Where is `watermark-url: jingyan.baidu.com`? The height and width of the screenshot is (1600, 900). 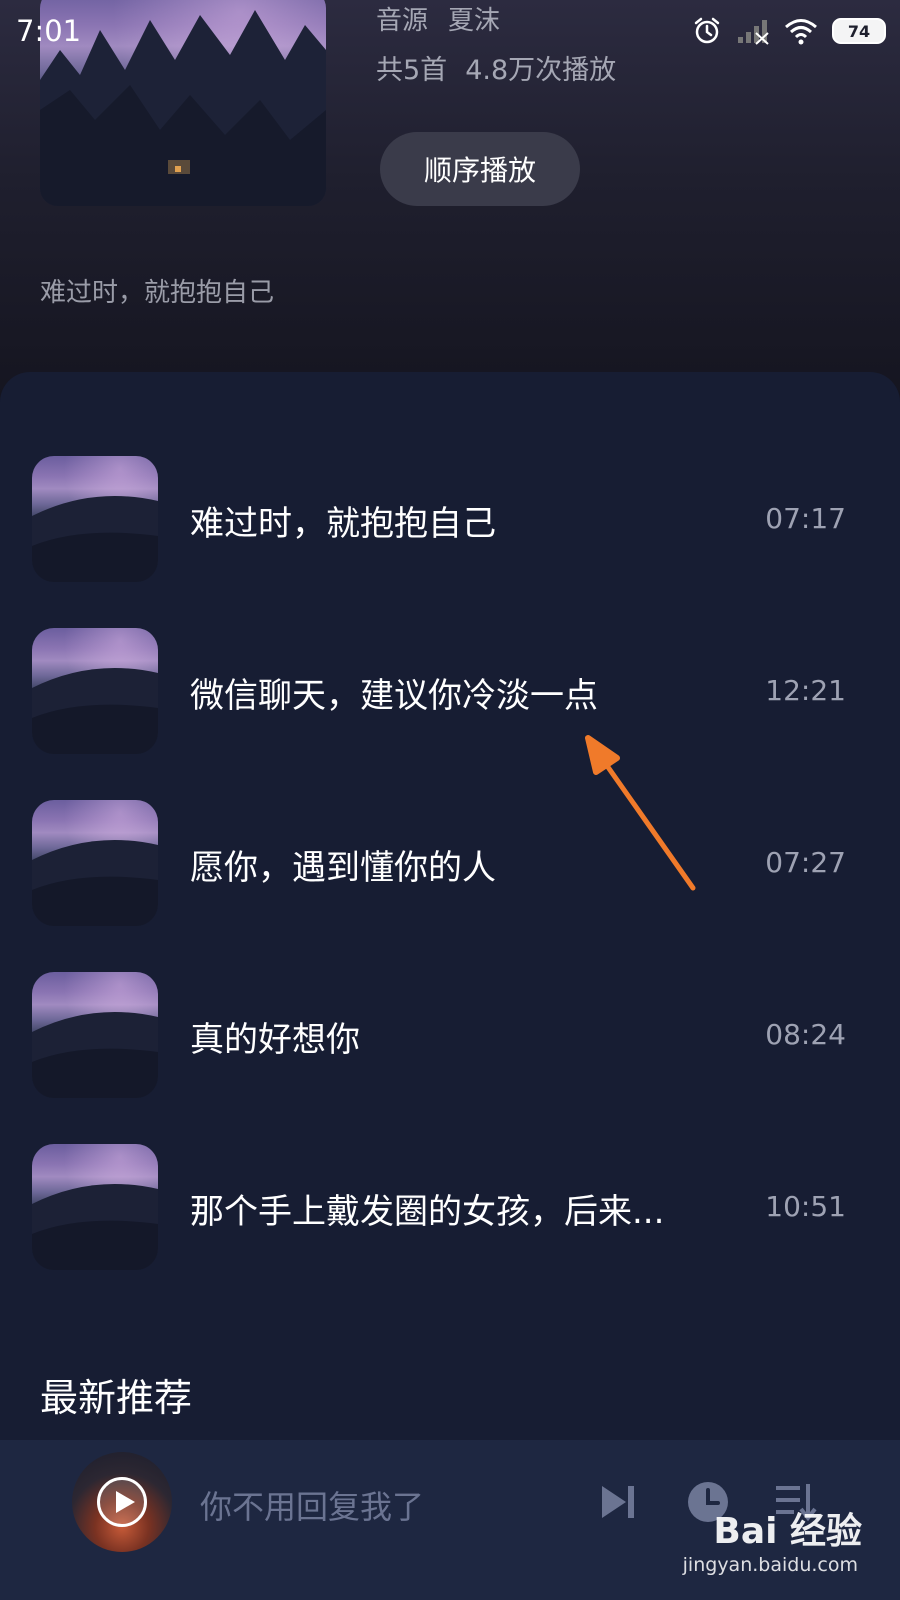 watermark-url: jingyan.baidu.com is located at coordinates (770, 1565).